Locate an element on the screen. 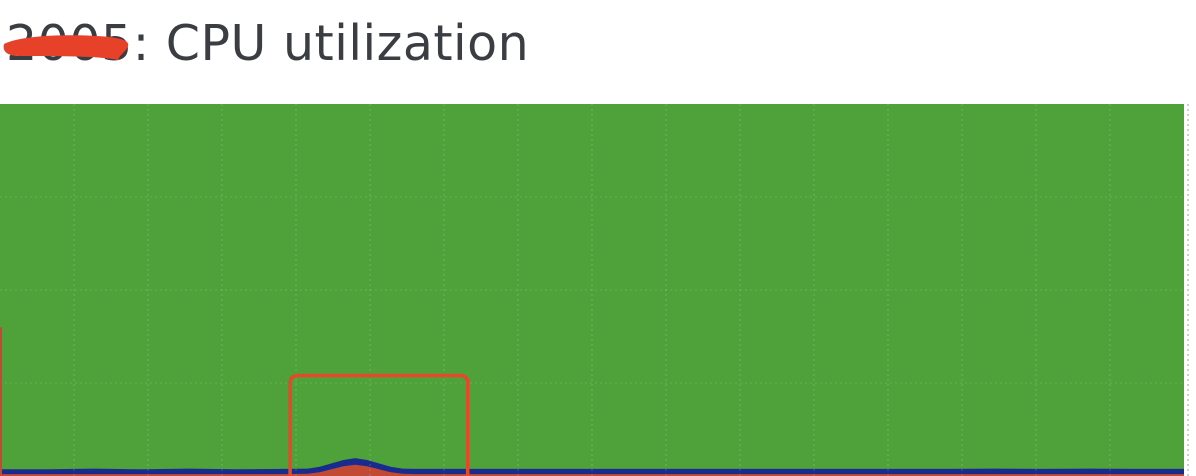 This screenshot has width=1196, height=476. redaction-scribble is located at coordinates (66, 47).